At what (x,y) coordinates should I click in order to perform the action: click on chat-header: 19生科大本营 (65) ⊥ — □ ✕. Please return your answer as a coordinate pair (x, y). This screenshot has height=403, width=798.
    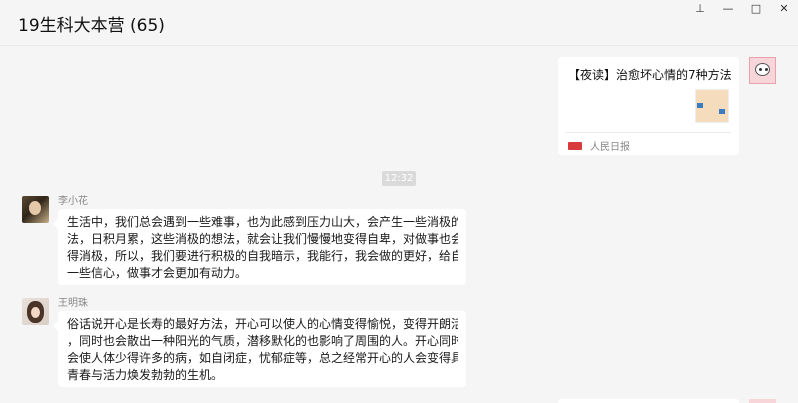
    Looking at the image, I should click on (399, 23).